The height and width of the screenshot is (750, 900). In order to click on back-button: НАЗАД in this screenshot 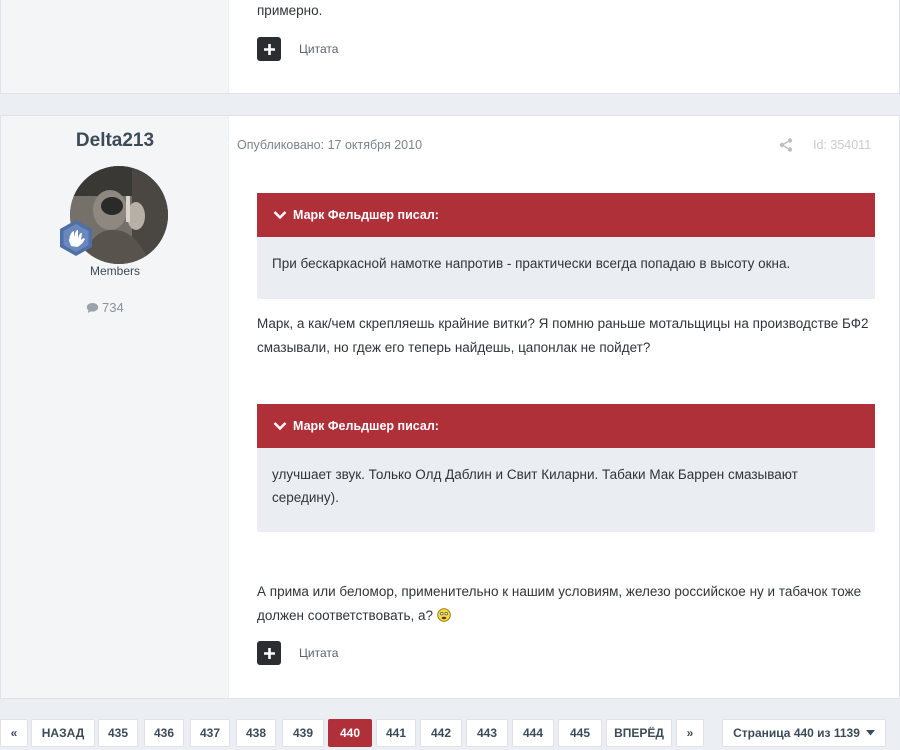, I will do `click(63, 733)`.